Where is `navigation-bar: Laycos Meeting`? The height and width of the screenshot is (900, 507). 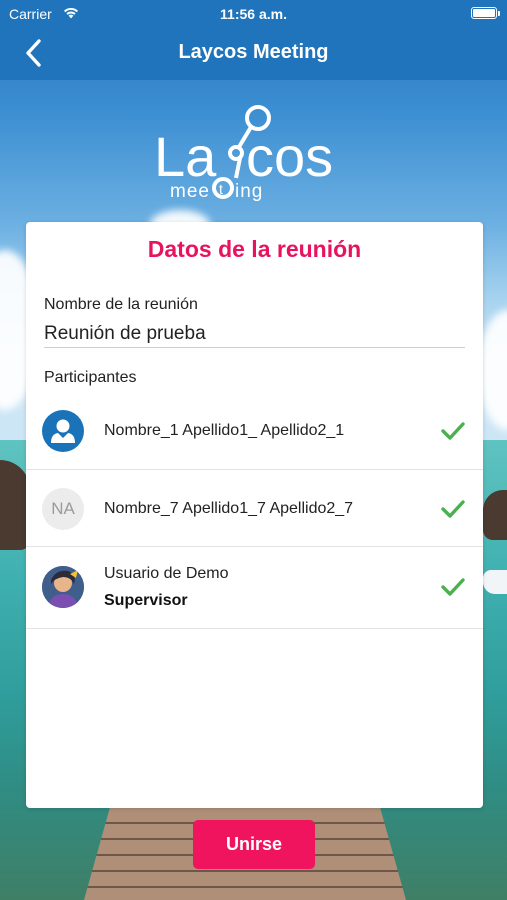 navigation-bar: Laycos Meeting is located at coordinates (253, 54).